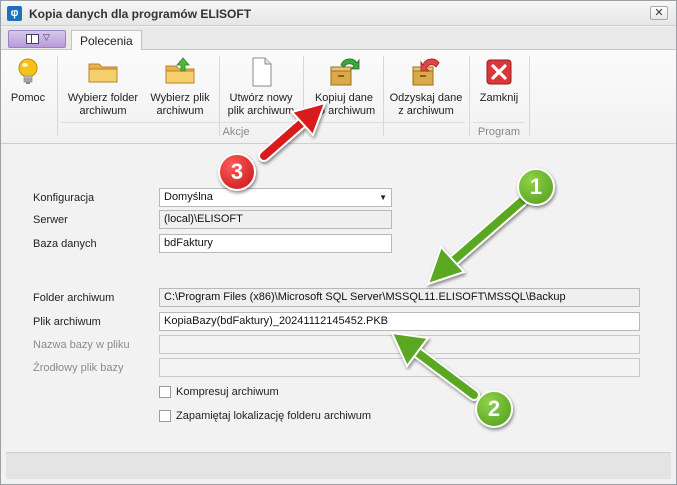  Describe the element at coordinates (28, 98) in the screenshot. I see `help-button-label: Pomoc` at that location.